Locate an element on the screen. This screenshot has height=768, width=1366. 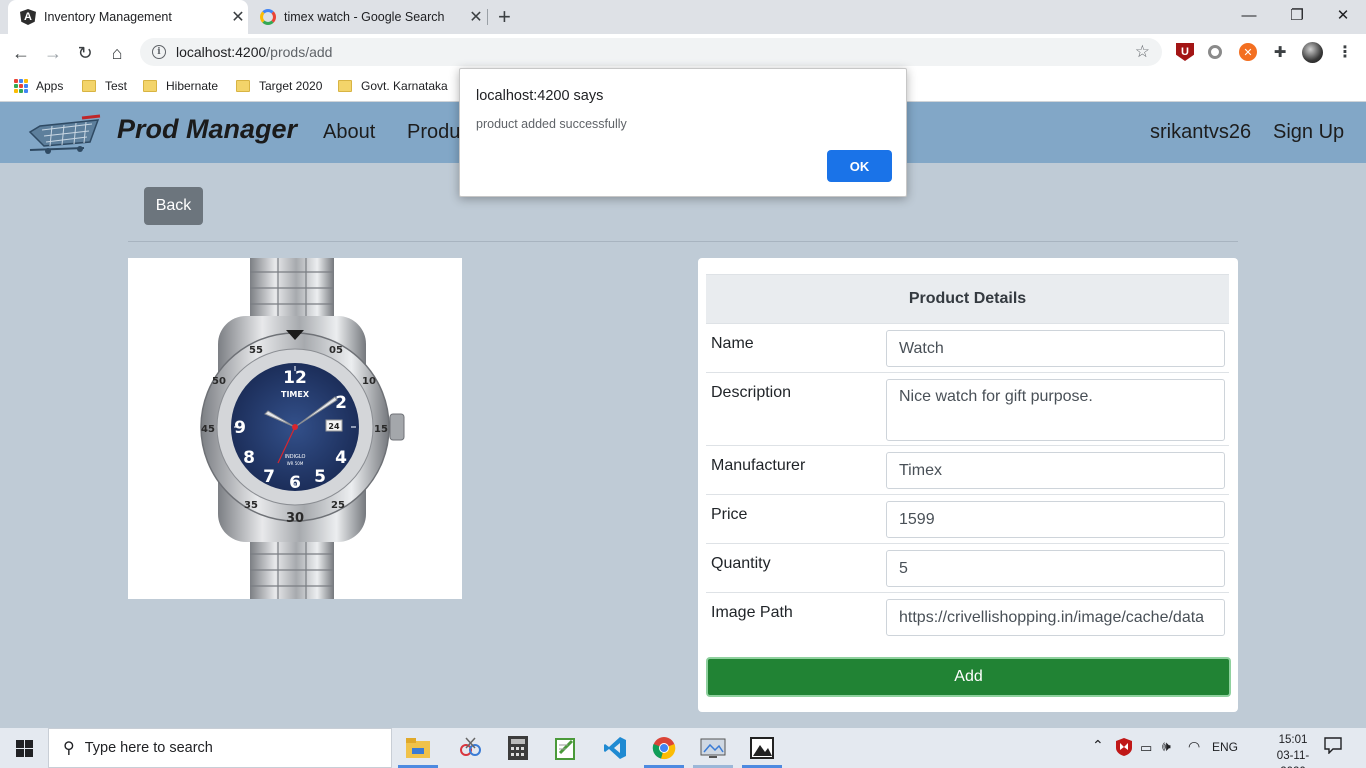
bezel-number: 05 is located at coordinates (336, 350).